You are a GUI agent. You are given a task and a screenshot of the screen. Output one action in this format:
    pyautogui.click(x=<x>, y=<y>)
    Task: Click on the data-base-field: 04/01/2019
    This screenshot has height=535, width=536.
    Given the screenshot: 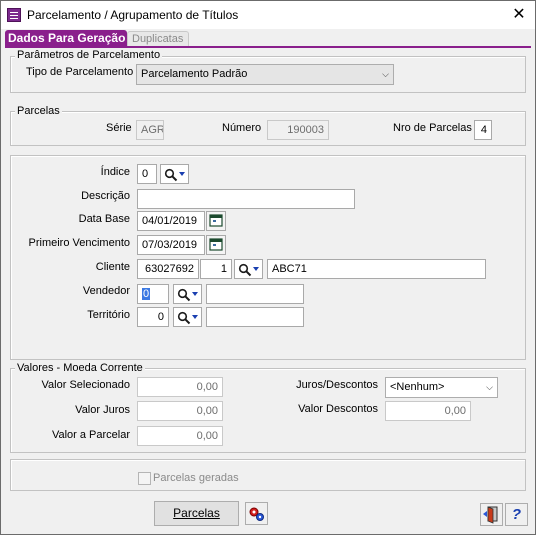 What is the action you would take?
    pyautogui.click(x=171, y=221)
    